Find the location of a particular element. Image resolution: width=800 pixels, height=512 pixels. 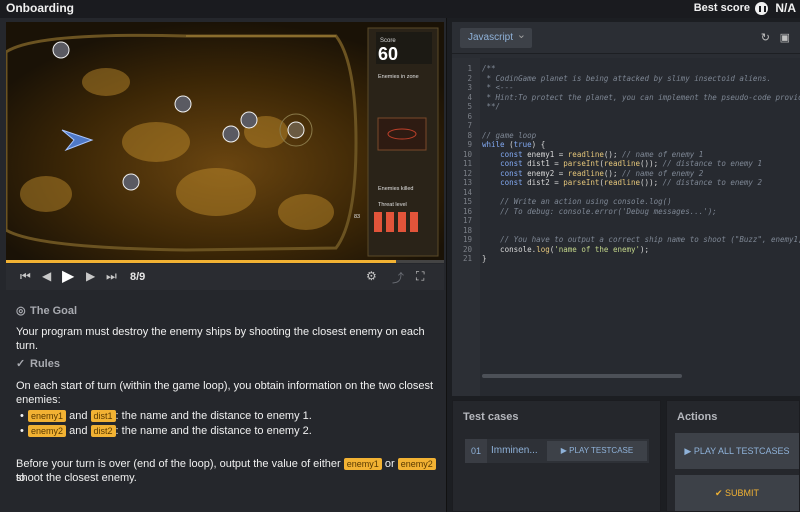

code-chip-dist2: dist2 is located at coordinates (103, 431).